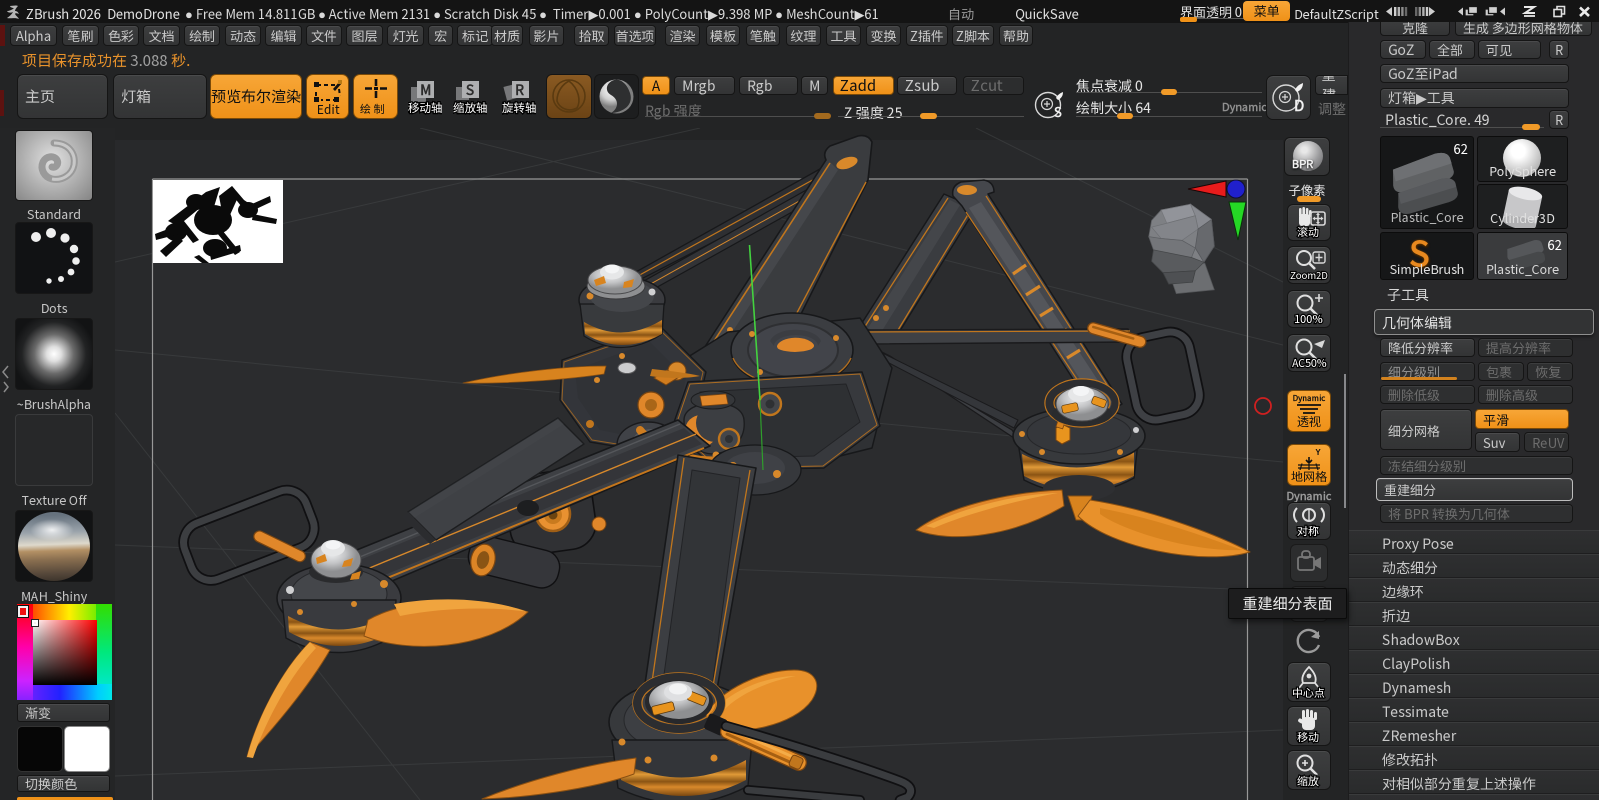 This screenshot has width=1599, height=800. What do you see at coordinates (1309, 275) in the screenshot?
I see `svg-text: Zoom2D` at bounding box center [1309, 275].